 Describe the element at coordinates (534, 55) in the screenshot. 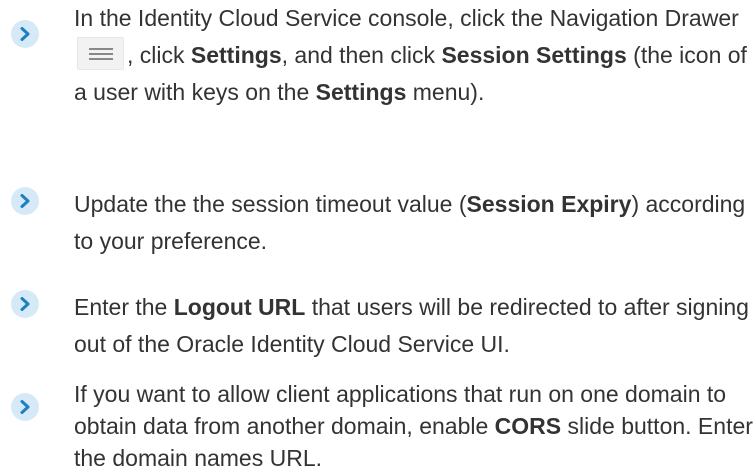

I see `session-settings-label: Session Settings` at that location.